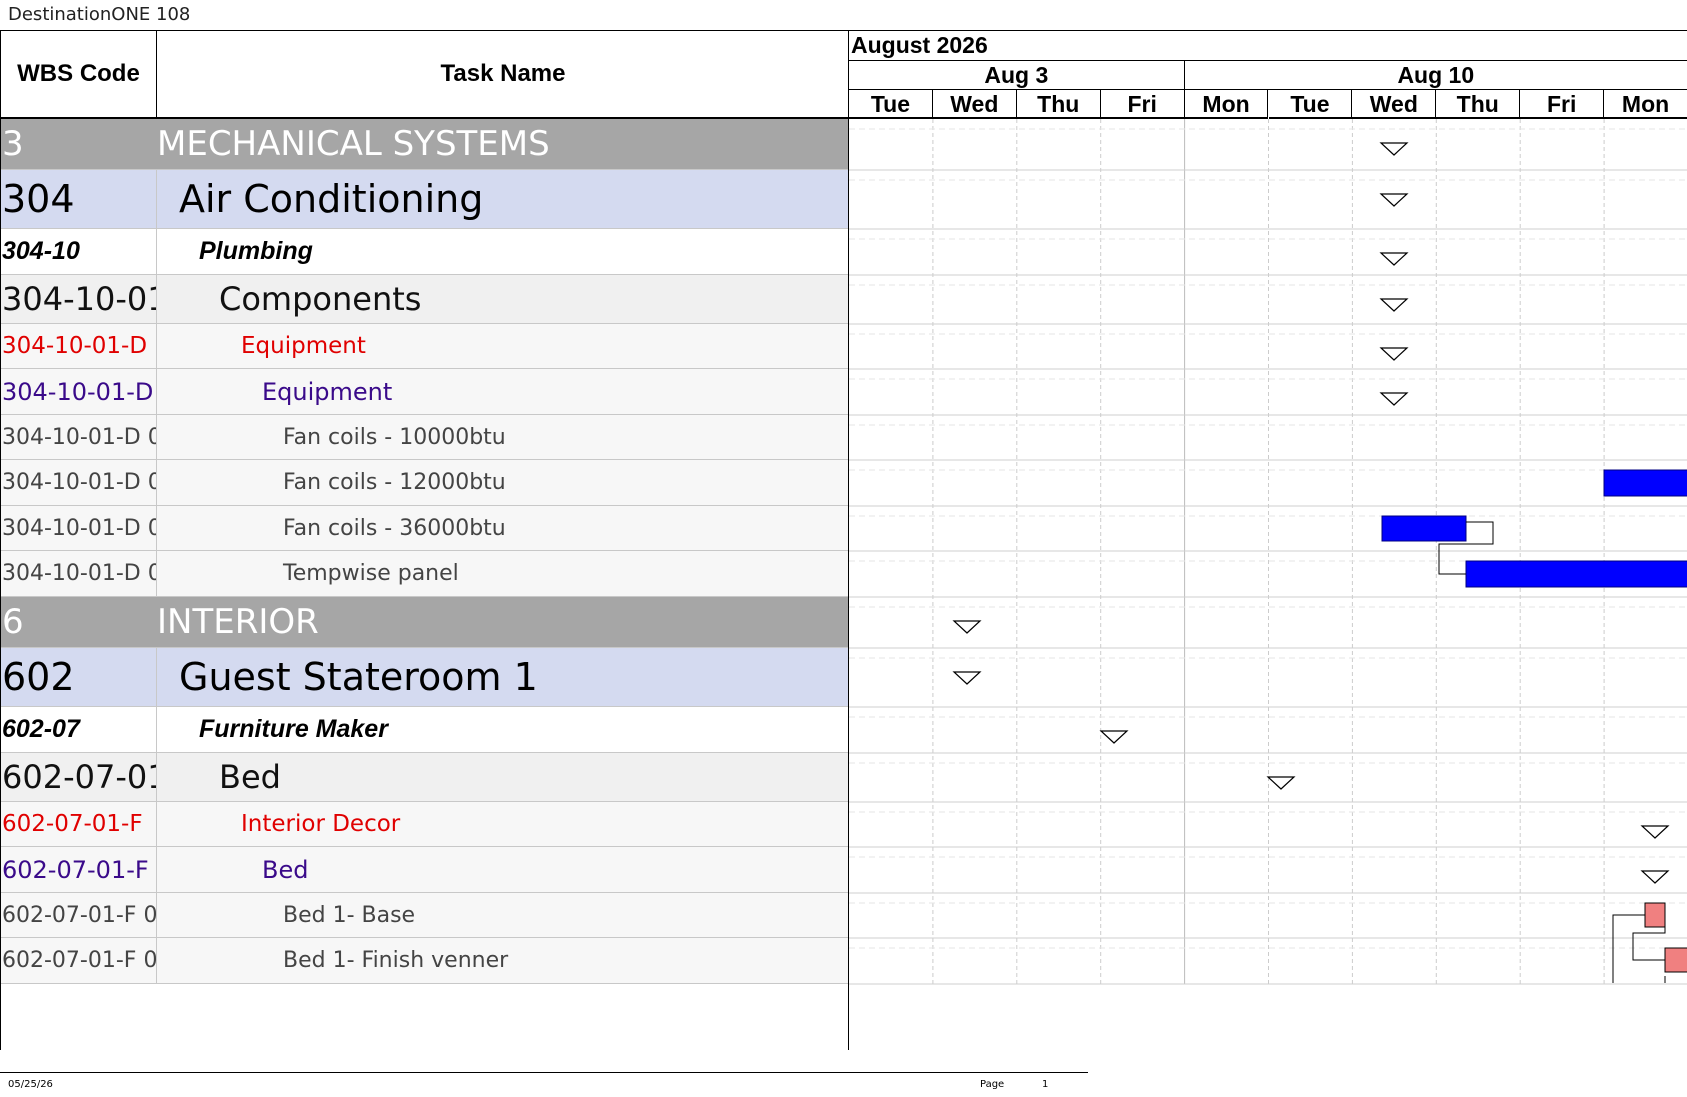 The image size is (1687, 1097). I want to click on task-row: 304-10-01-D 0 Fan coils - 12000btu, so click(425, 483).